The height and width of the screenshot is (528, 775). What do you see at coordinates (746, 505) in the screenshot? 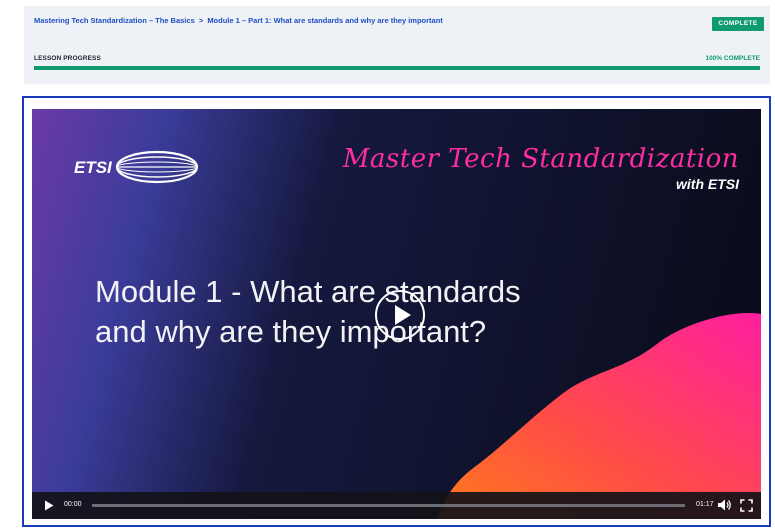
I see `fullscreen-icon` at bounding box center [746, 505].